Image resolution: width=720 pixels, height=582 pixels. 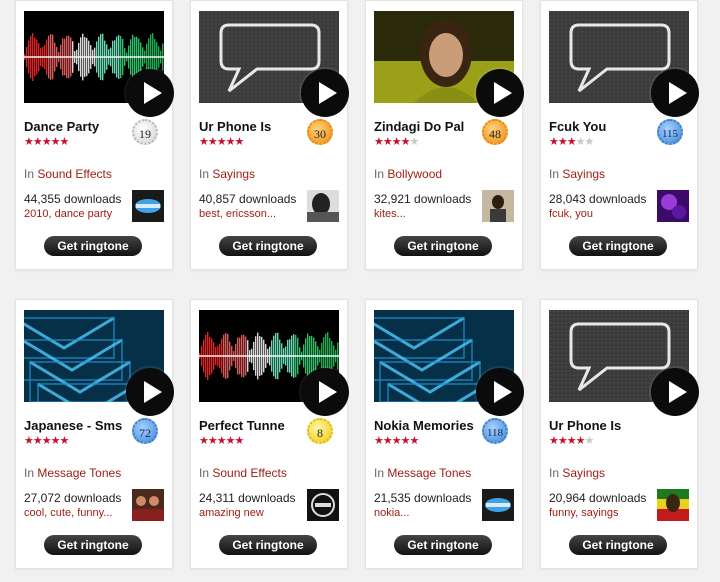 I want to click on tags-link: 2010, dance party, so click(x=68, y=214).